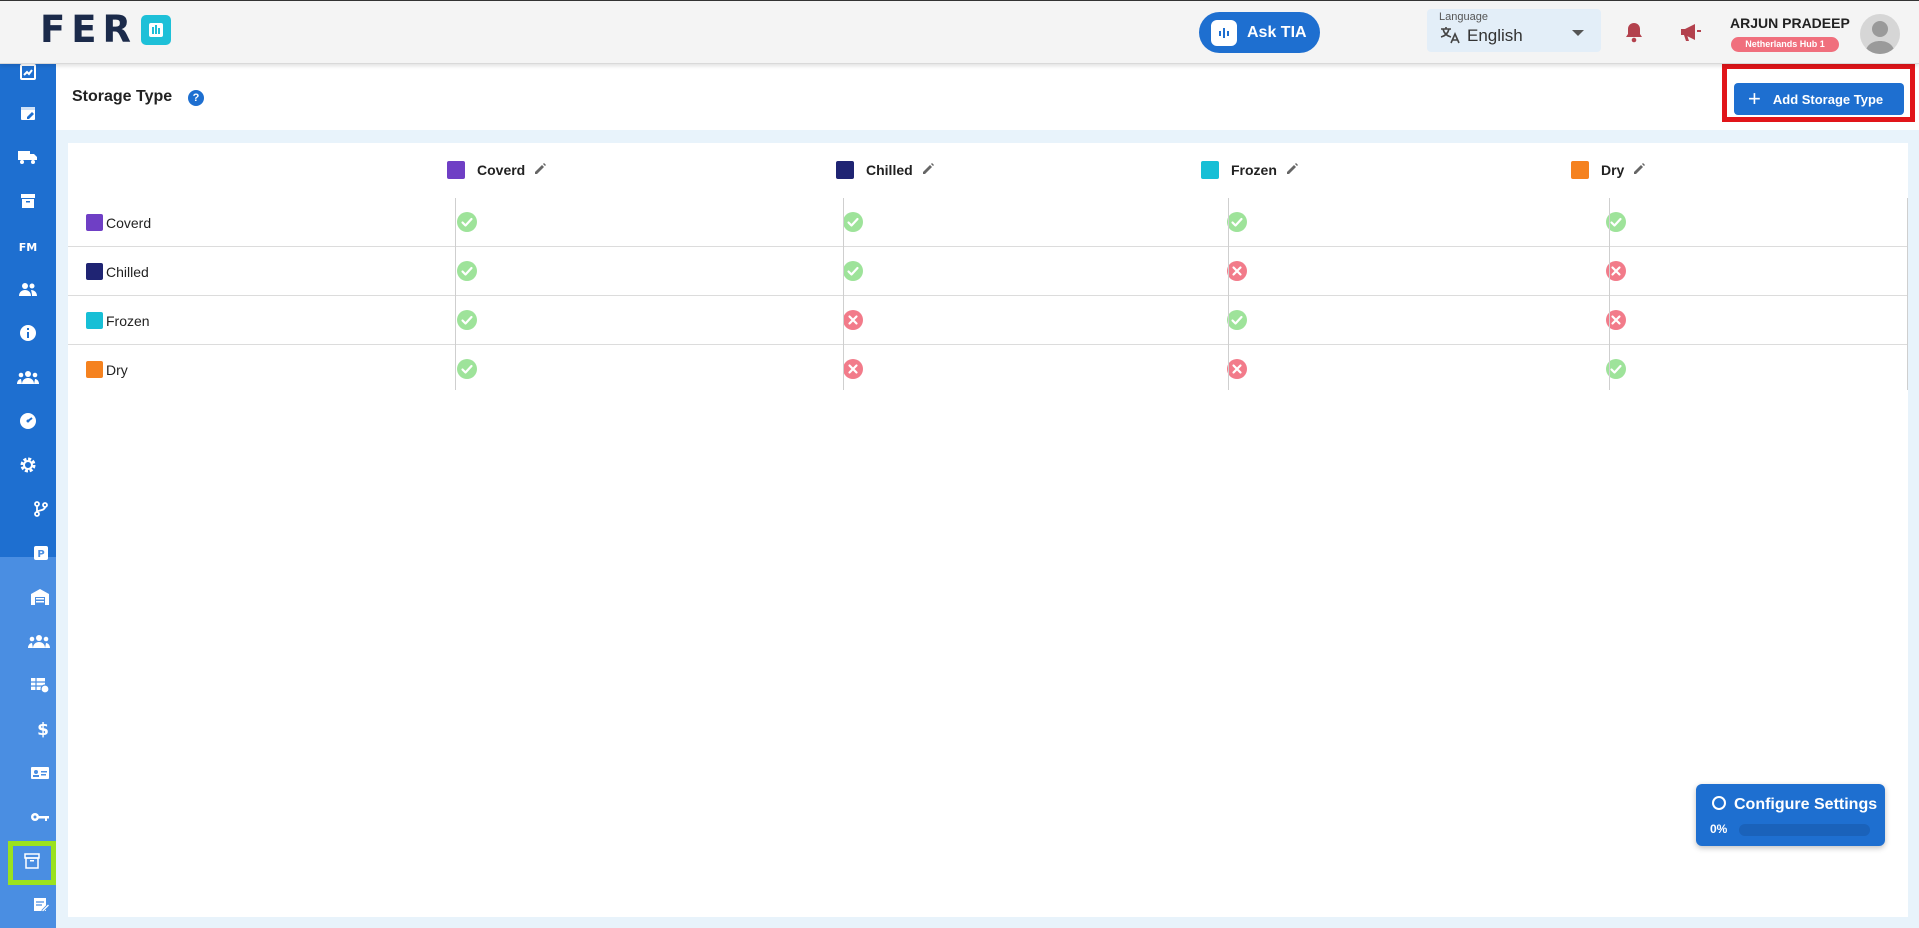  What do you see at coordinates (40, 687) in the screenshot?
I see `table-gear-icon` at bounding box center [40, 687].